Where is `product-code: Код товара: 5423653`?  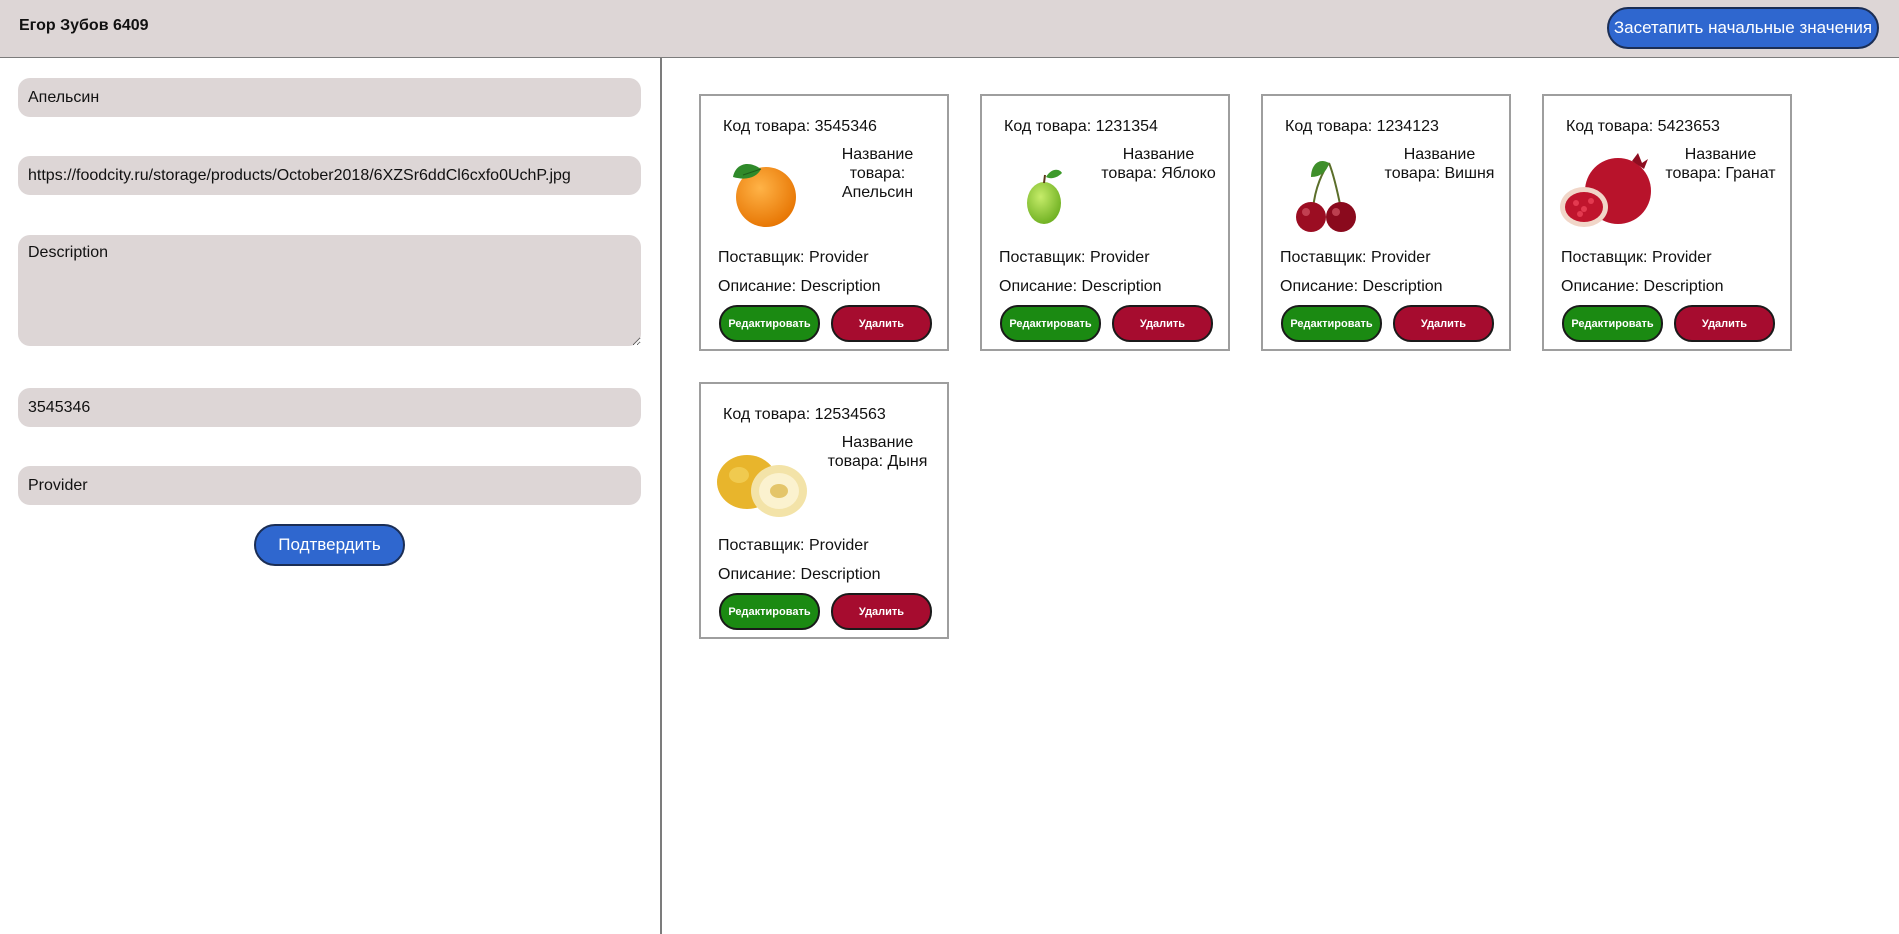 product-code: Код товара: 5423653 is located at coordinates (1643, 126).